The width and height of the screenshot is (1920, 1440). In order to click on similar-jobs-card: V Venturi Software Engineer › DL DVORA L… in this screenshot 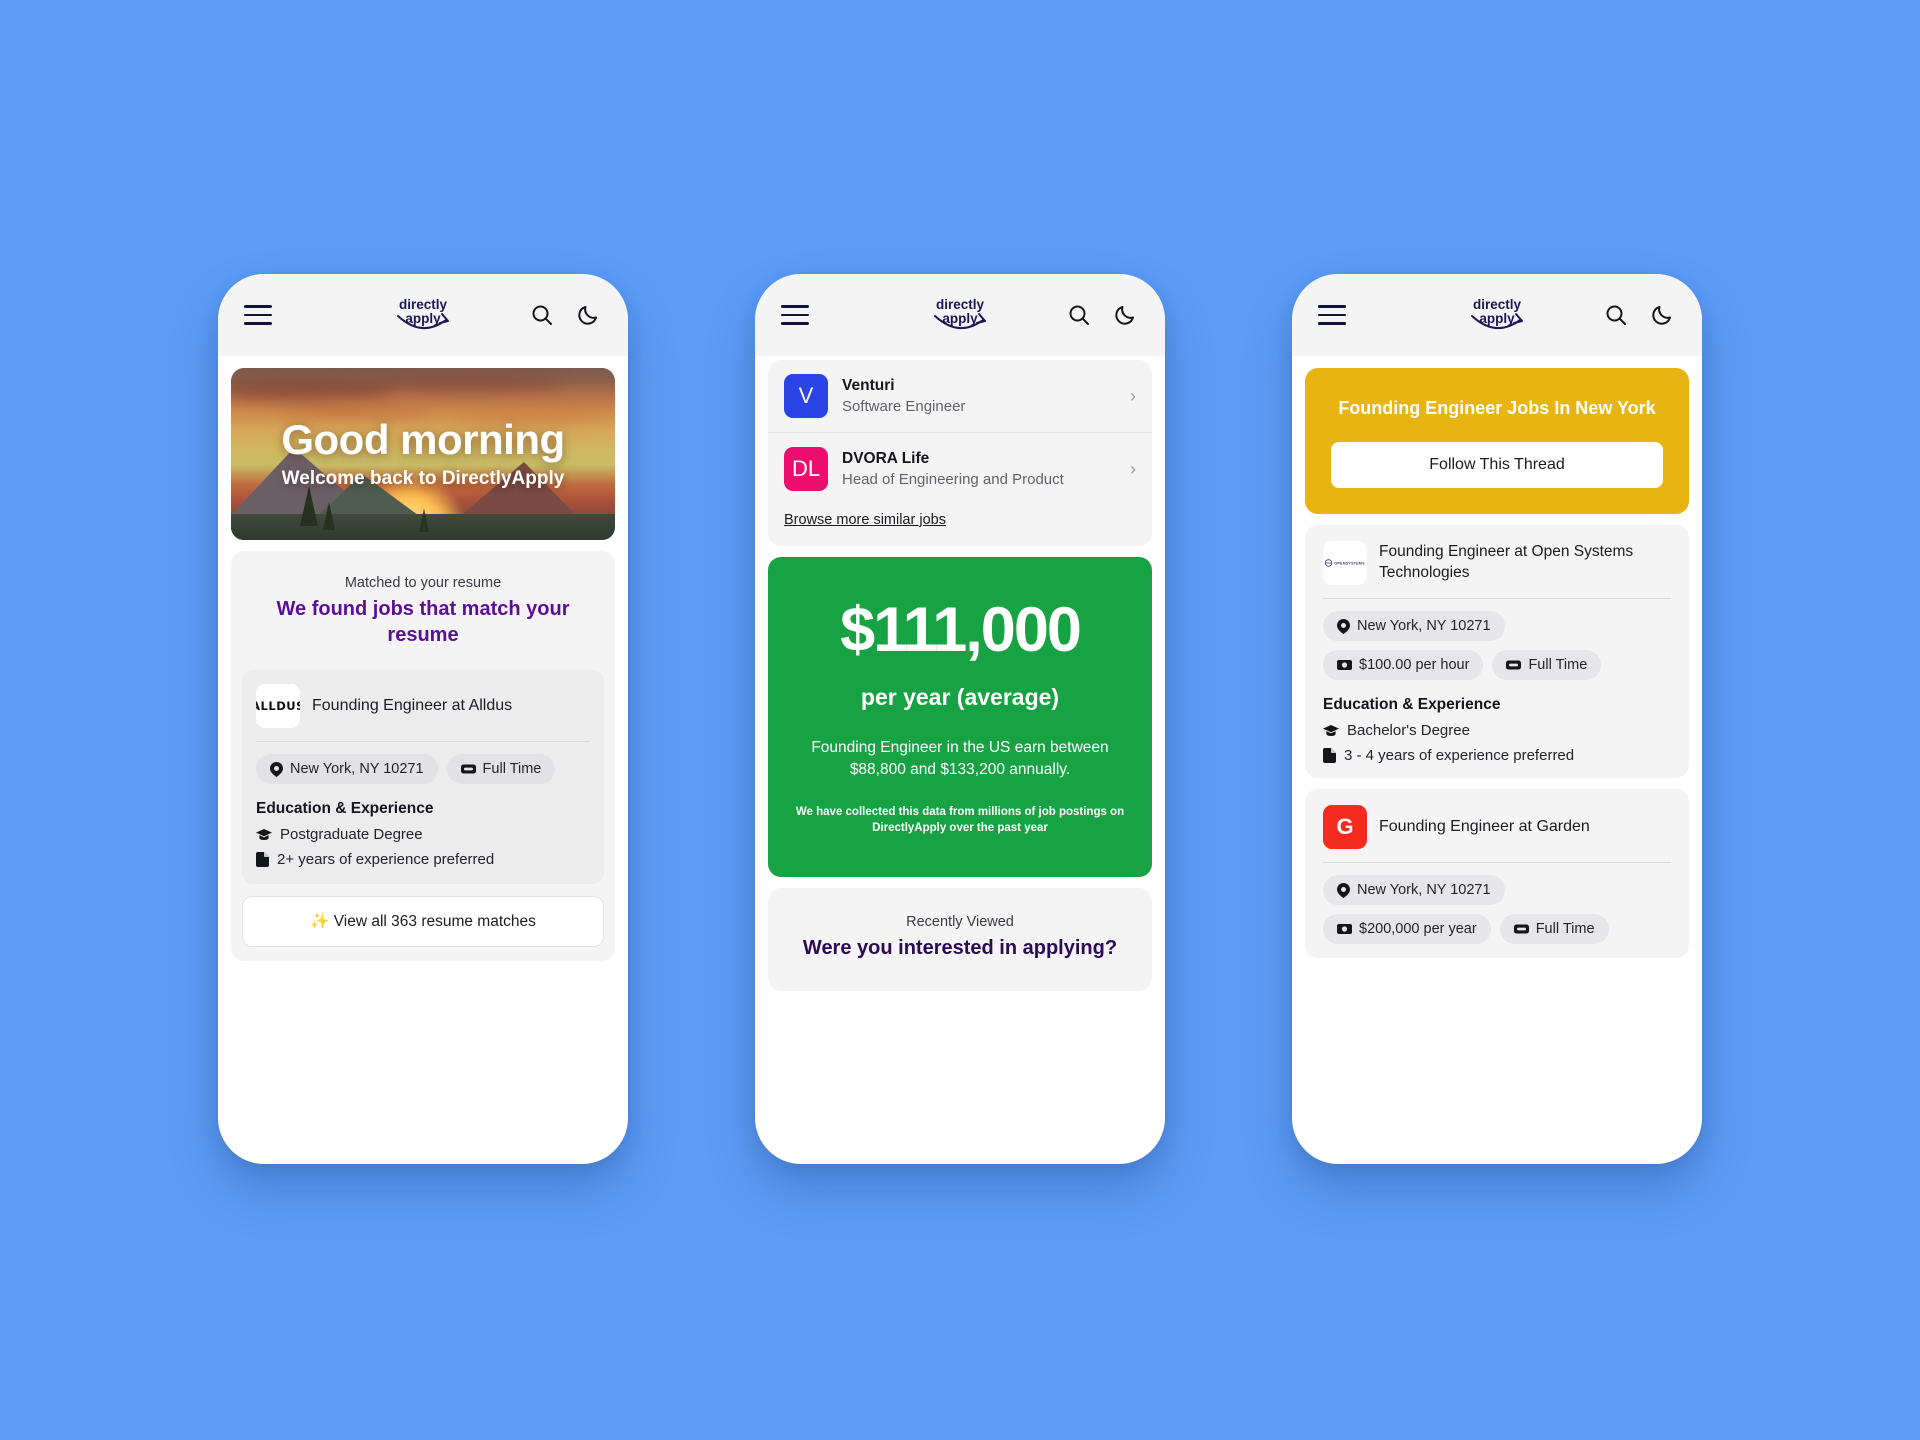, I will do `click(960, 453)`.